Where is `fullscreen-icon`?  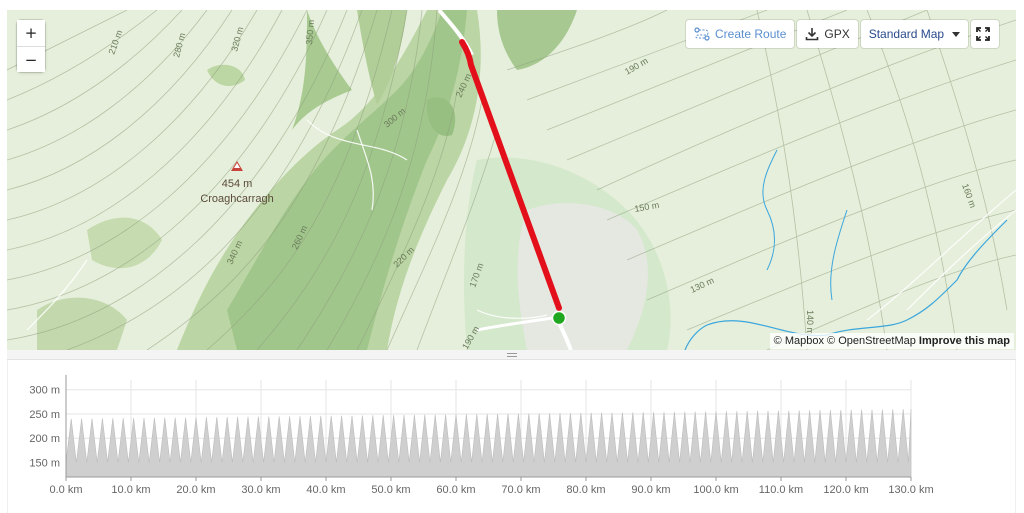
fullscreen-icon is located at coordinates (982, 34).